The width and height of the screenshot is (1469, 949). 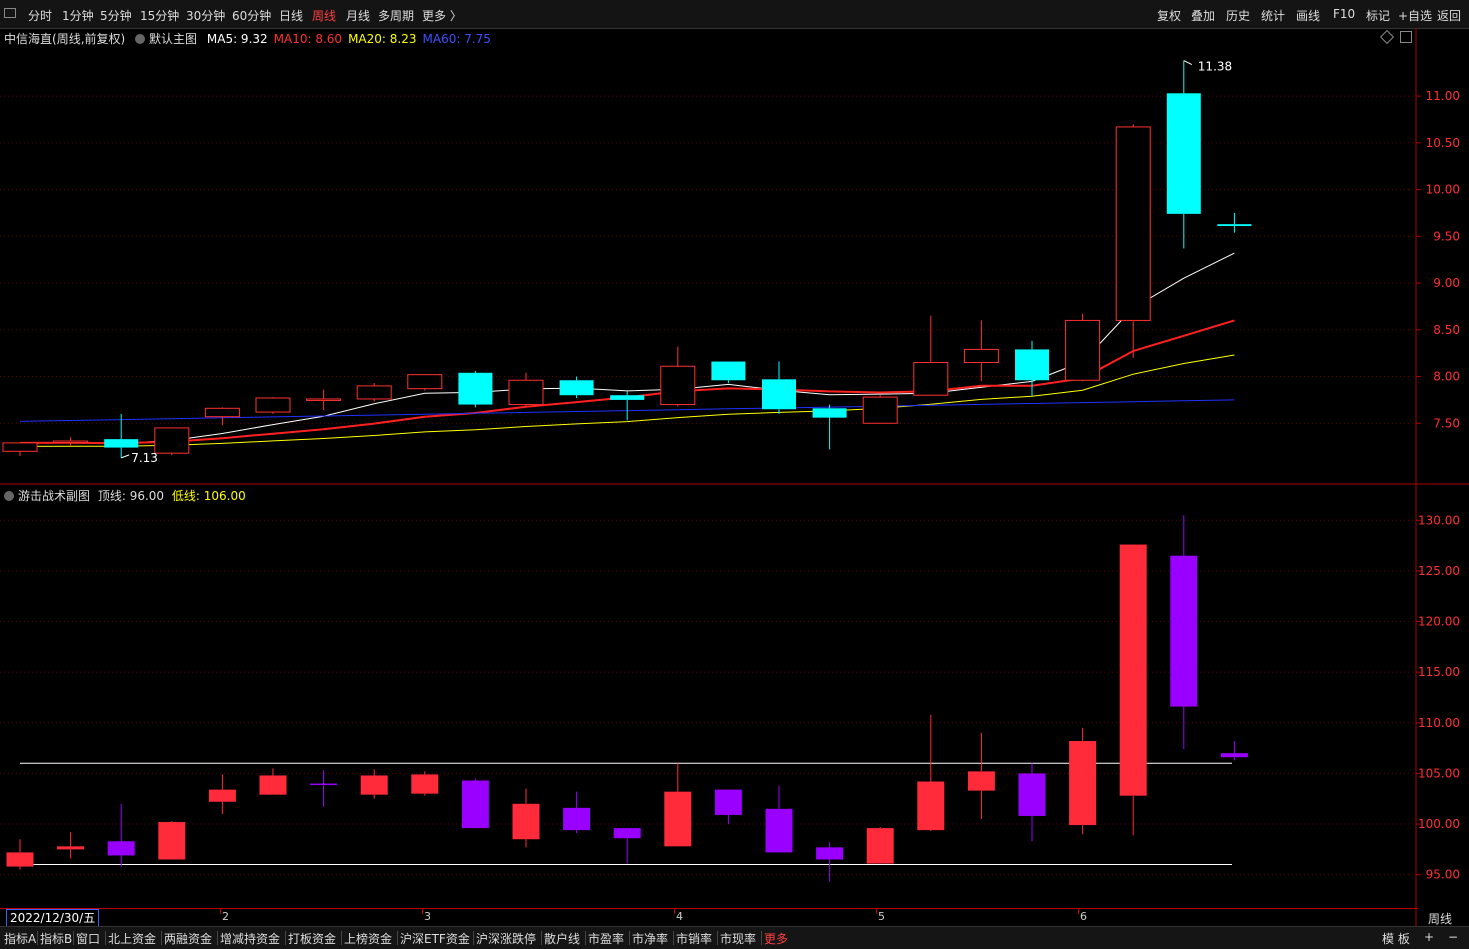 I want to click on remove-indicator-button: −, so click(x=1453, y=937).